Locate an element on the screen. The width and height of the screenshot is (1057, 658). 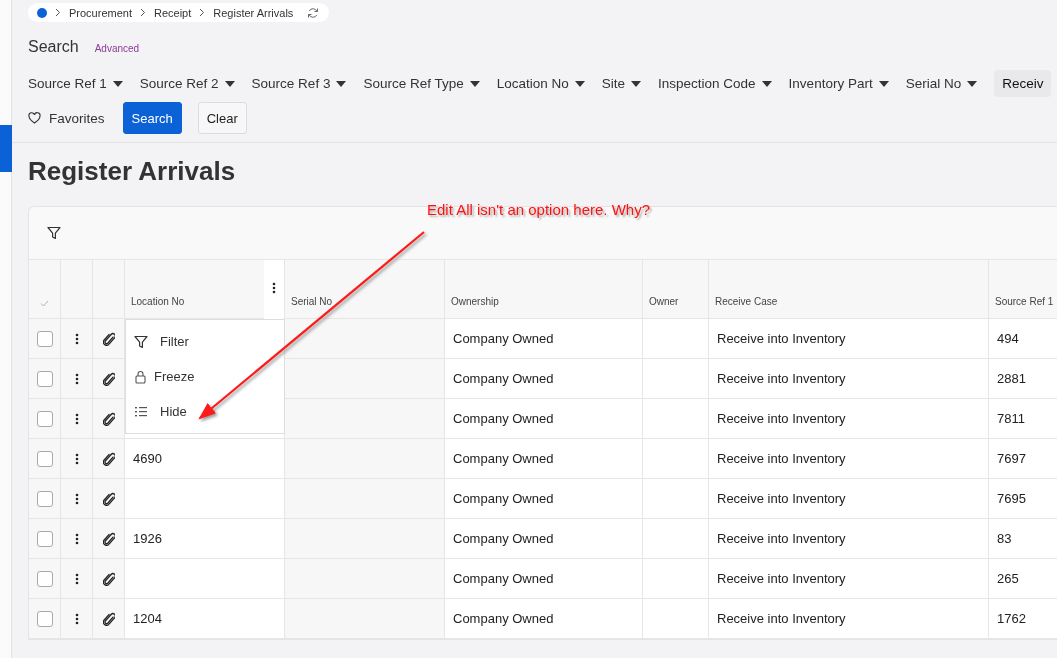
sidebar-indicator is located at coordinates (6, 148).